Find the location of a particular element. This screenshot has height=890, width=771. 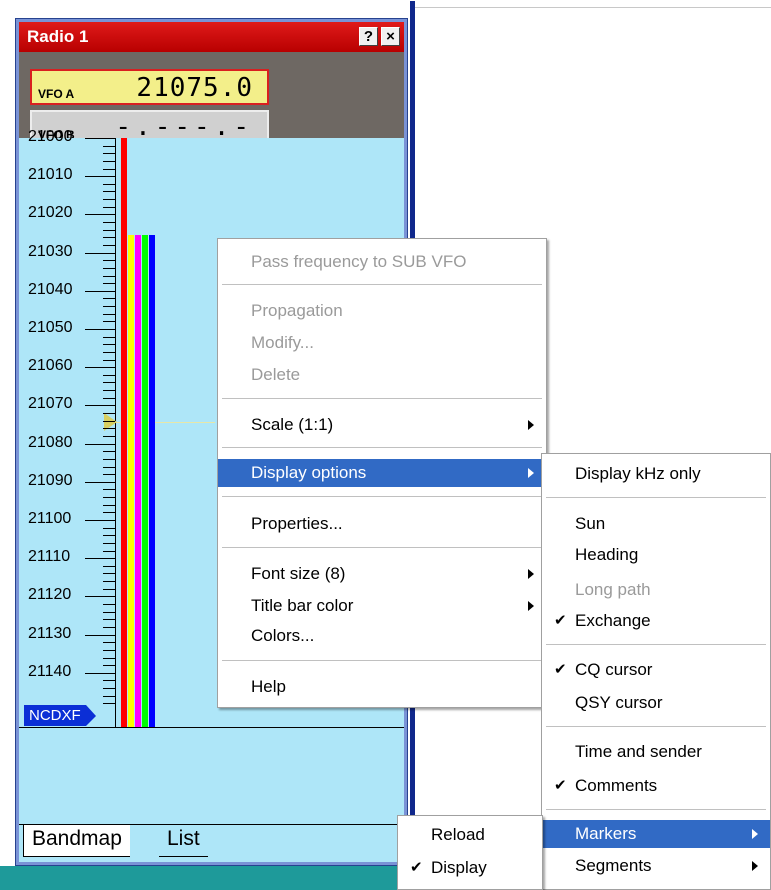

scale-label: 21130 is located at coordinates (50, 633).